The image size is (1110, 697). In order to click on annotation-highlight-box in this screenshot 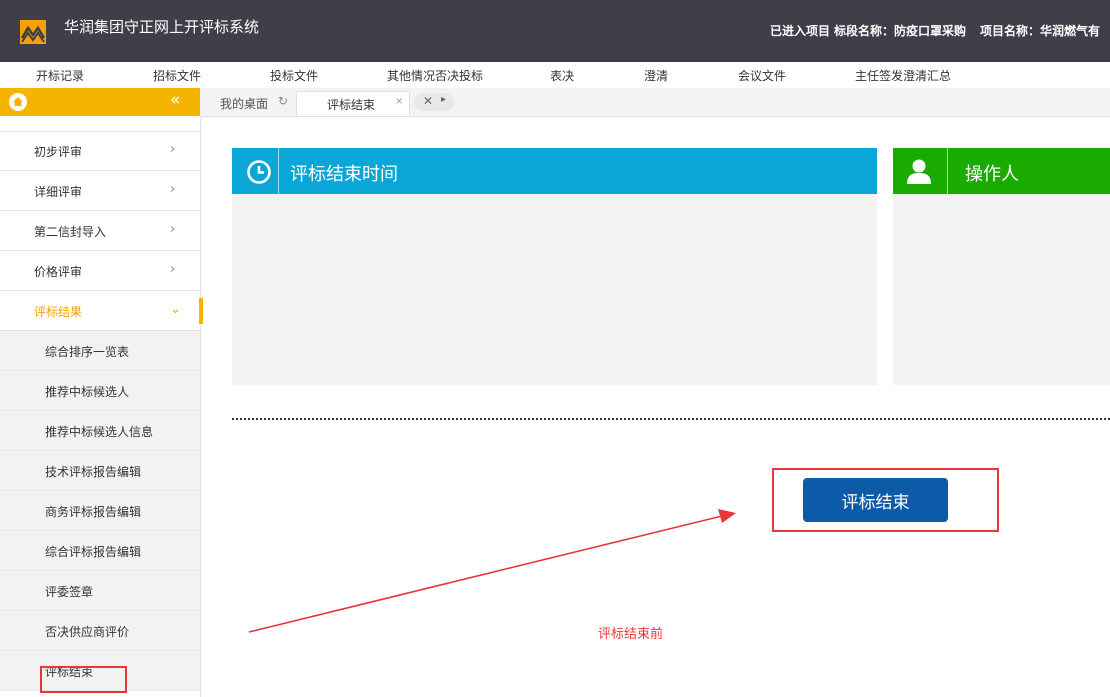, I will do `click(83, 679)`.